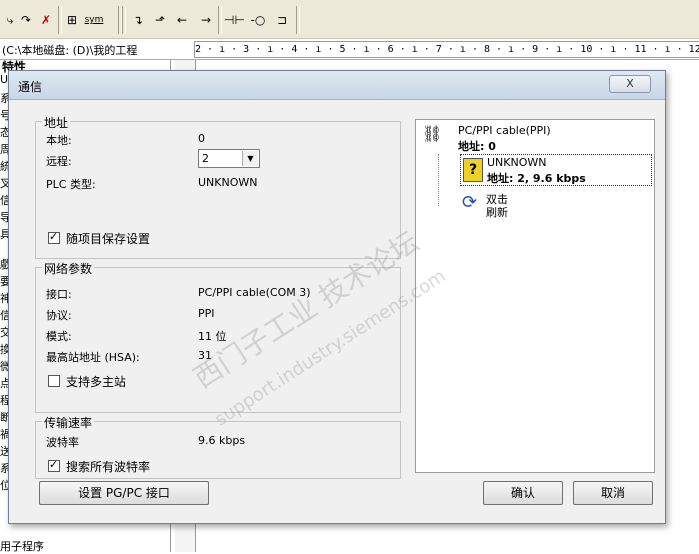 The image size is (699, 554). I want to click on sym-button: sym, so click(94, 20).